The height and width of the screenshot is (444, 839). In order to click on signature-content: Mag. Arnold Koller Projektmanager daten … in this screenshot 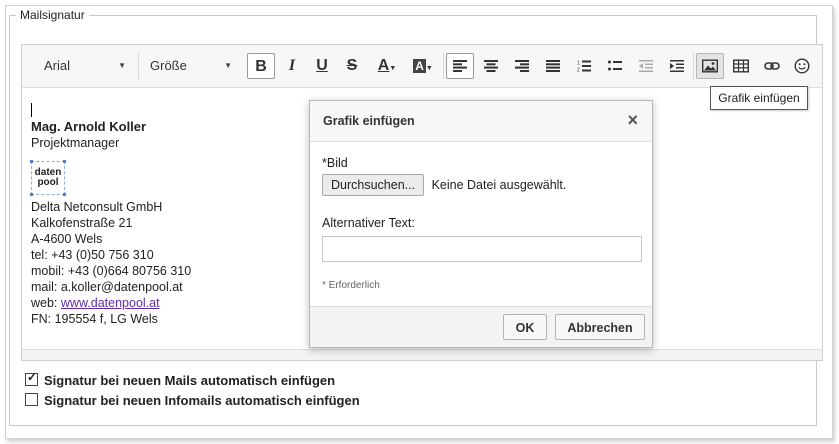, I will do `click(111, 223)`.